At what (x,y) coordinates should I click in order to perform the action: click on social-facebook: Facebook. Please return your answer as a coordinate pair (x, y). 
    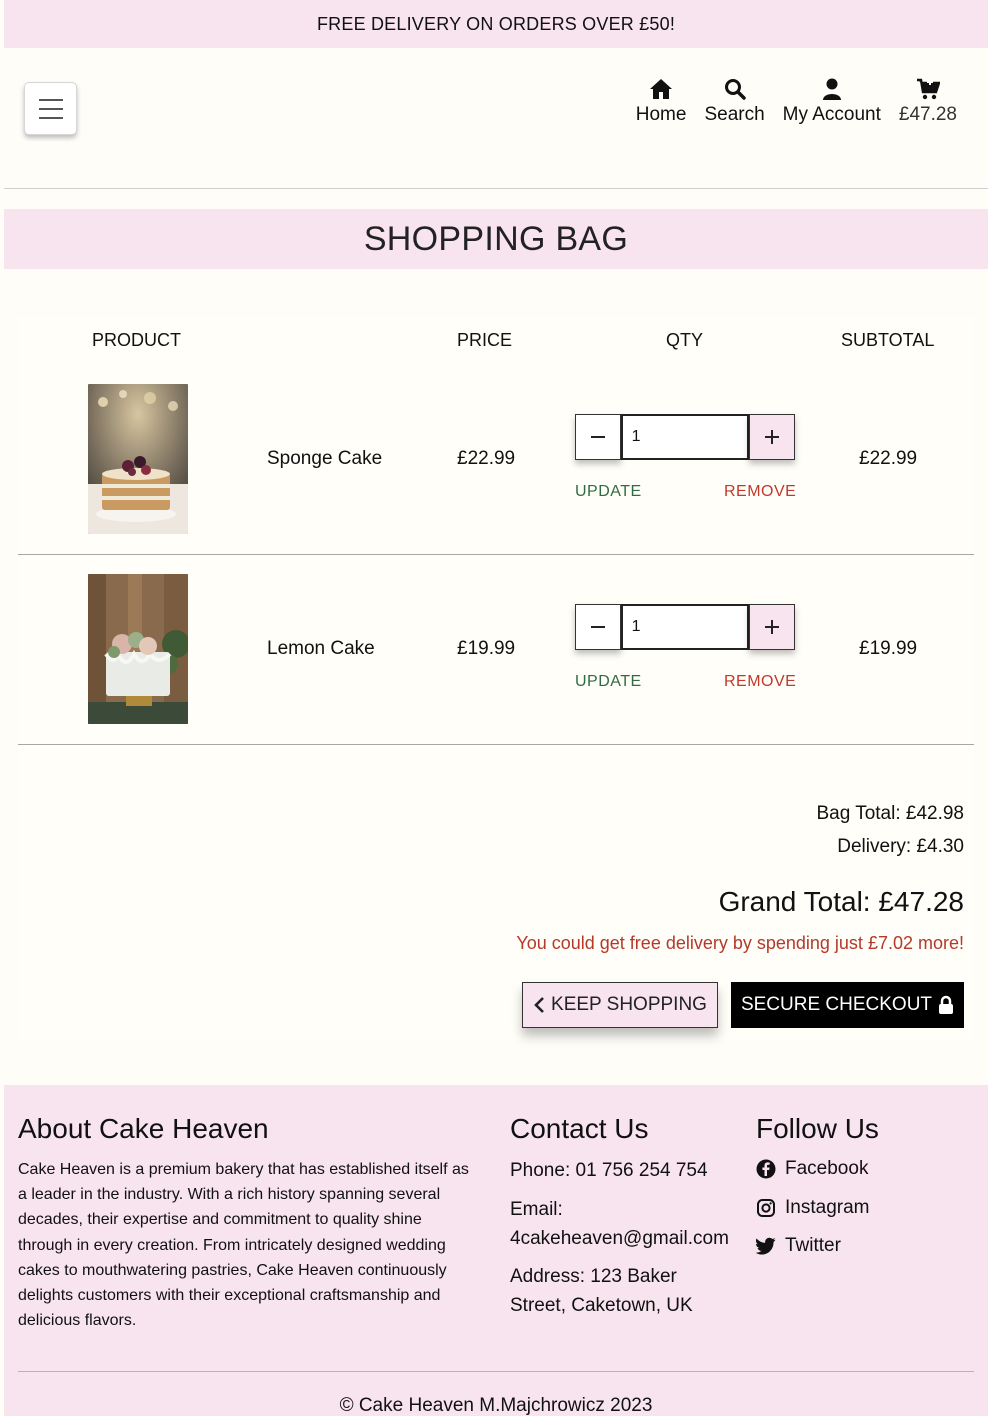
    Looking at the image, I should click on (812, 1169).